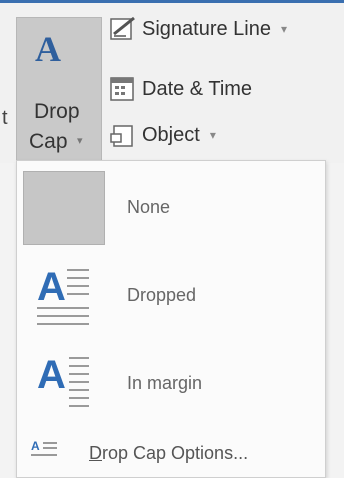 Image resolution: width=344 pixels, height=478 pixels. I want to click on date-time-button: Date & Time, so click(180, 89).